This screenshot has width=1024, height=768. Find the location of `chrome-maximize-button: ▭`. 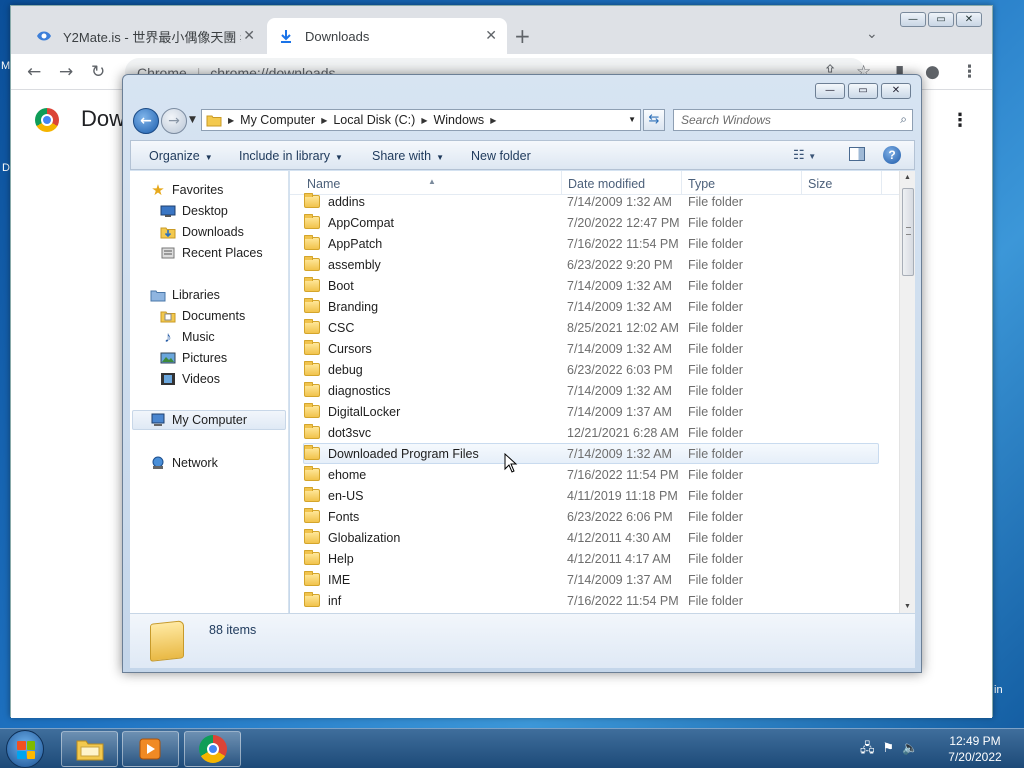

chrome-maximize-button: ▭ is located at coordinates (941, 19).